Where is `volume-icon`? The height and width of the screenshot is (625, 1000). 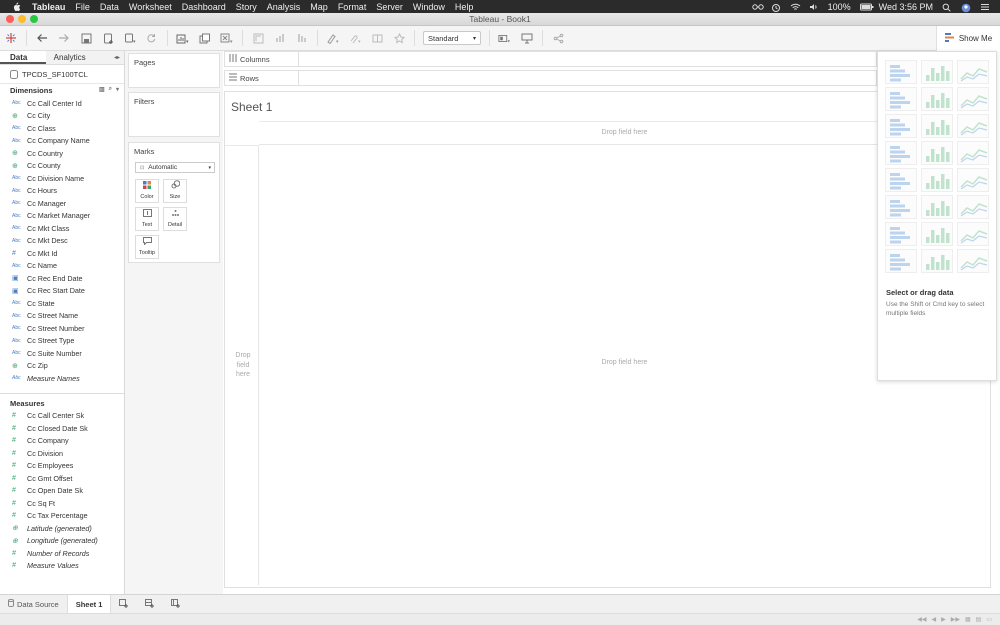
volume-icon is located at coordinates (814, 7).